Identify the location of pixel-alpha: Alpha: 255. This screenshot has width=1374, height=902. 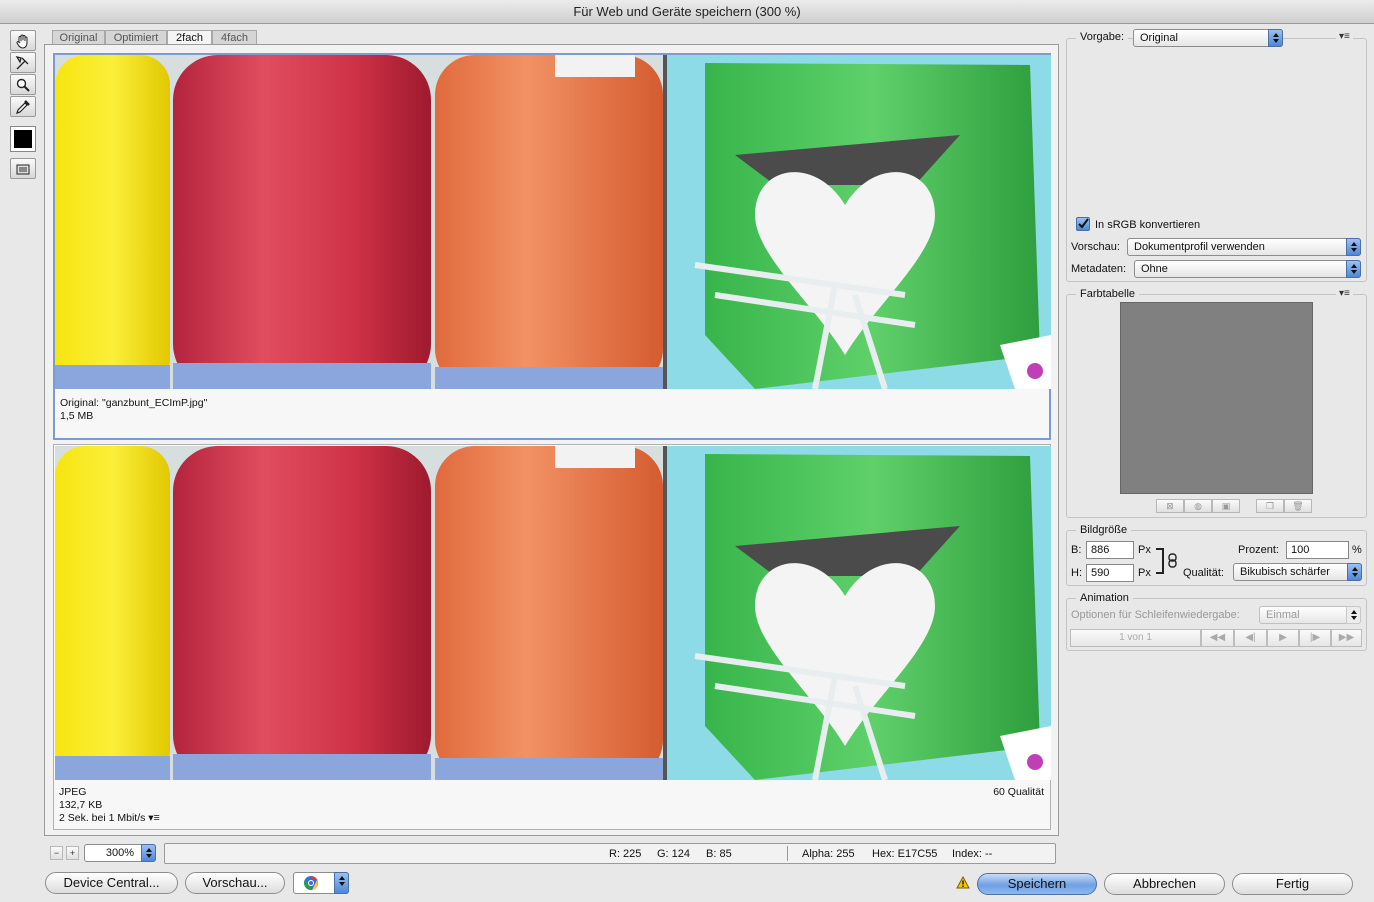
(828, 854).